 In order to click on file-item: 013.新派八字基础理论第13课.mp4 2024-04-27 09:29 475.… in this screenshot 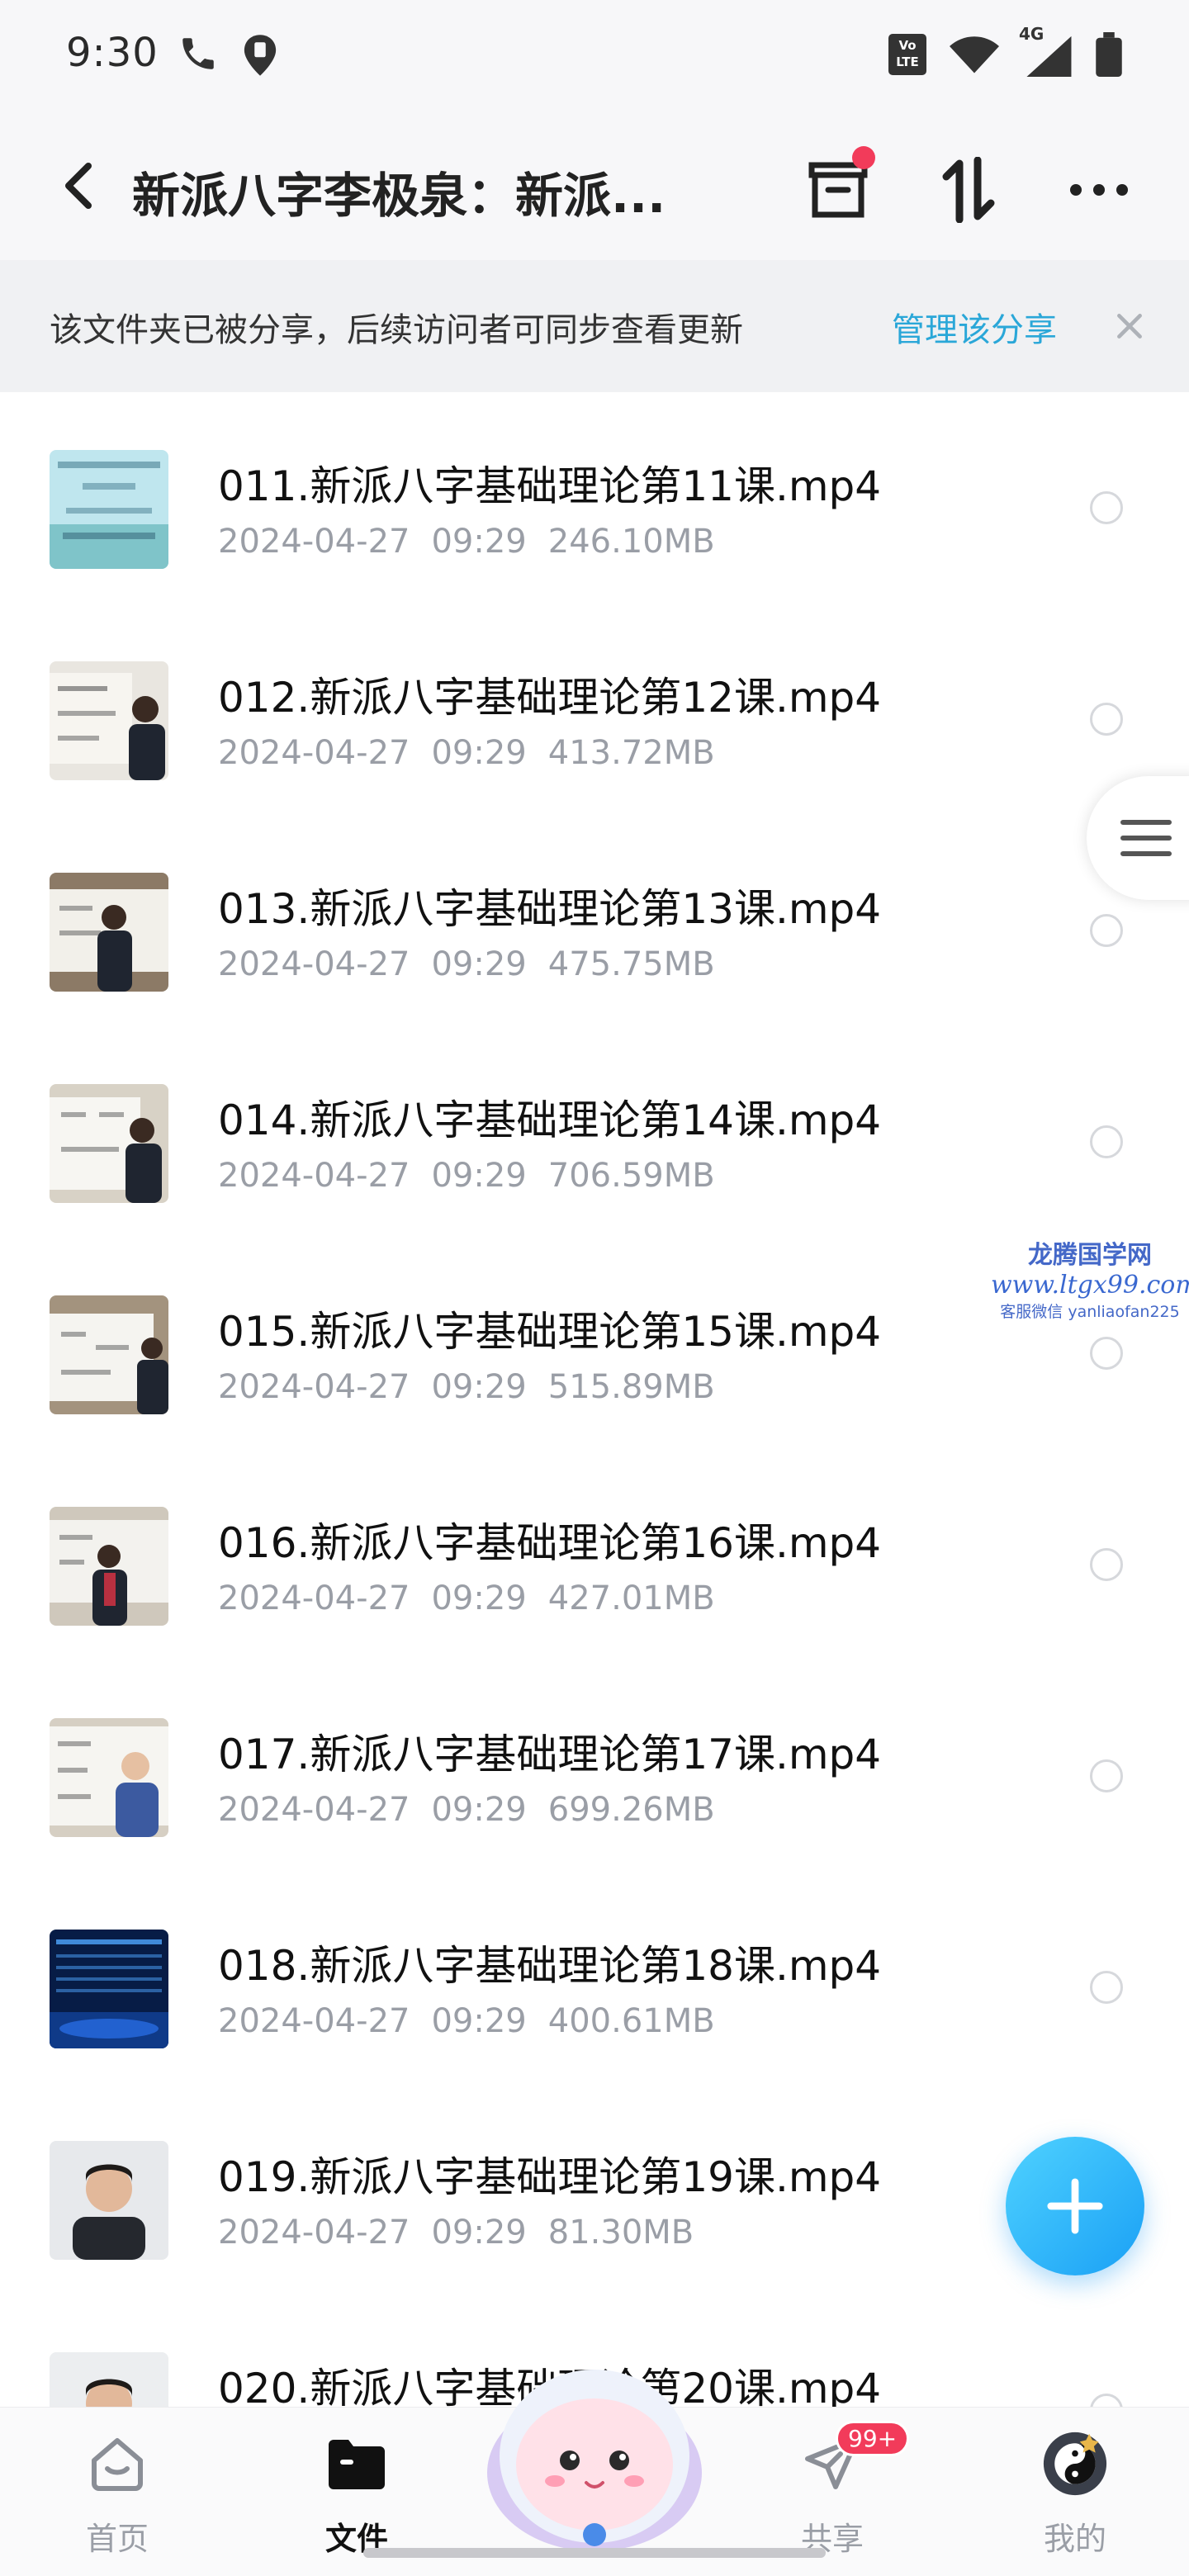, I will do `click(594, 920)`.